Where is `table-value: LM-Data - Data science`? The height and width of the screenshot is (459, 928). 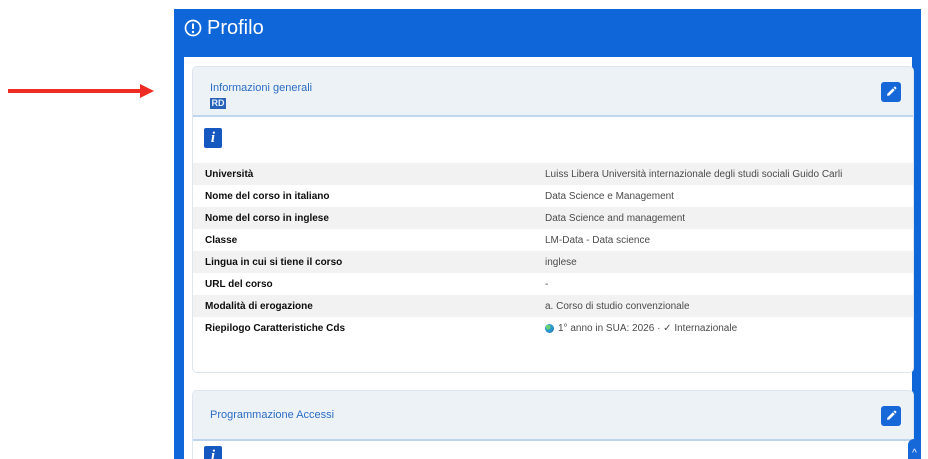 table-value: LM-Data - Data science is located at coordinates (598, 240).